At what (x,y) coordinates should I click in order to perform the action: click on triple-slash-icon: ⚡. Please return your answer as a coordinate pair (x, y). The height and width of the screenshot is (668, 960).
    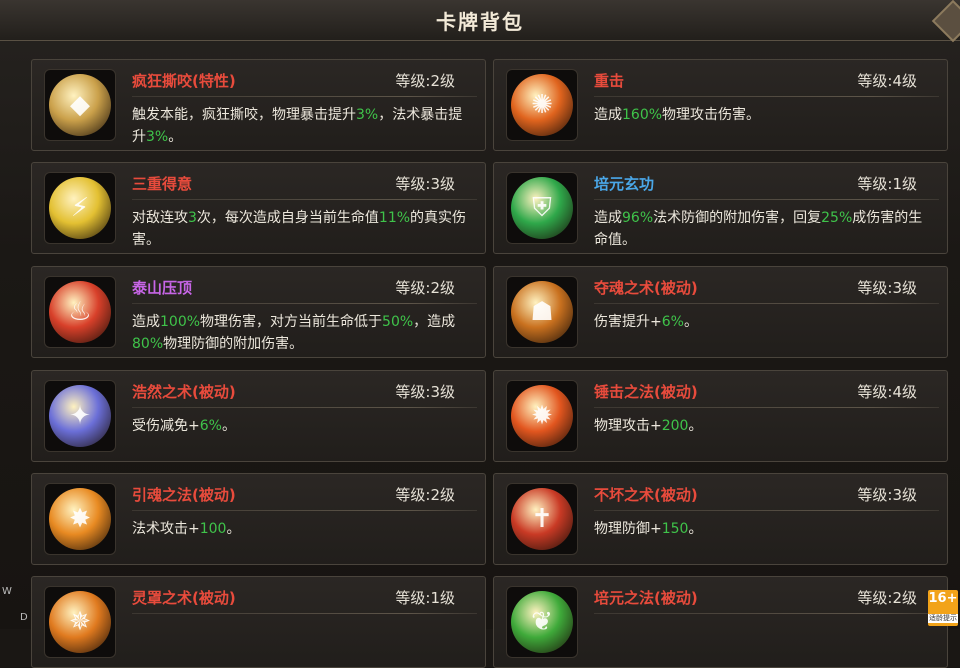
    Looking at the image, I should click on (80, 208).